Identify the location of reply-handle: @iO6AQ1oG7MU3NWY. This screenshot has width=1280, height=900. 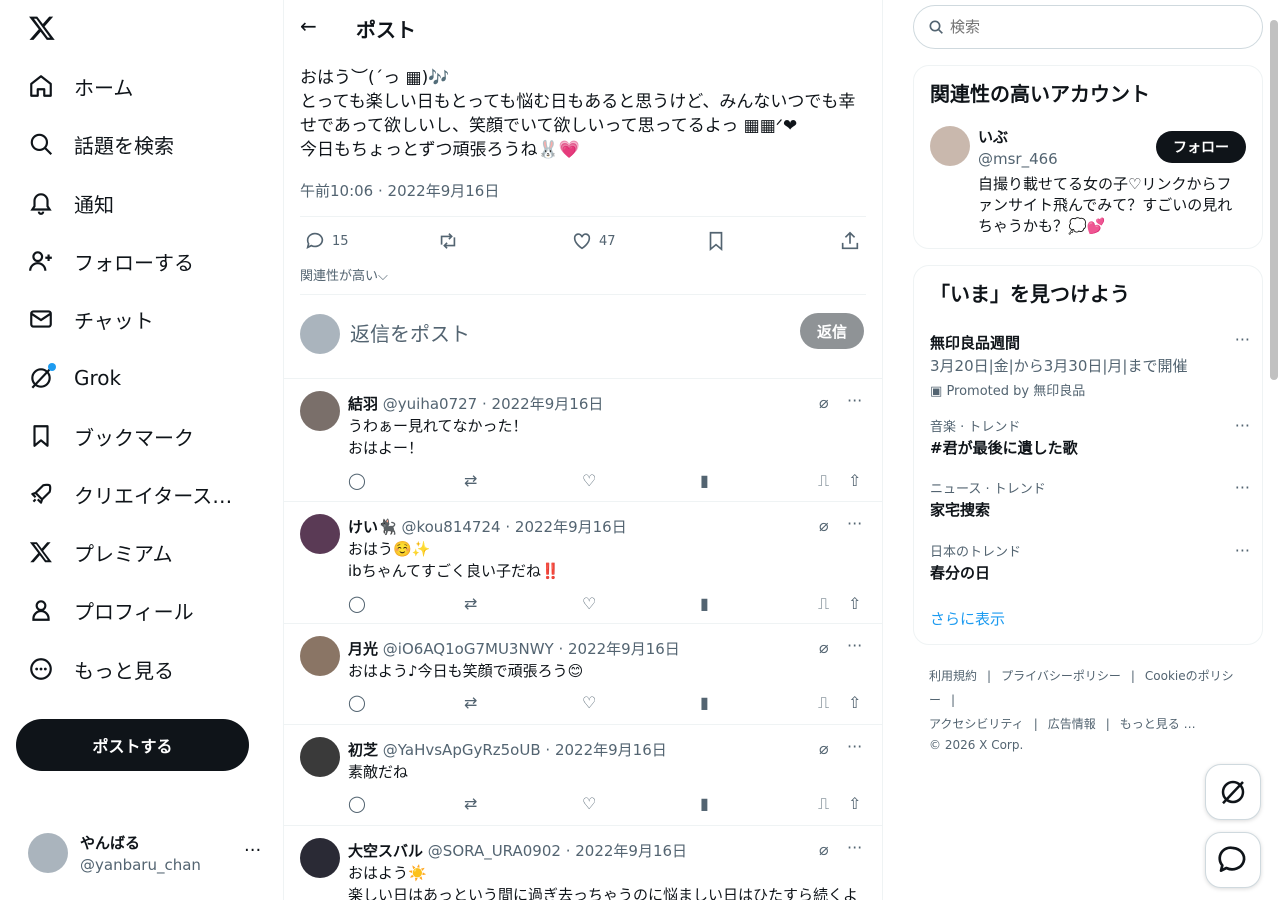
(468, 649).